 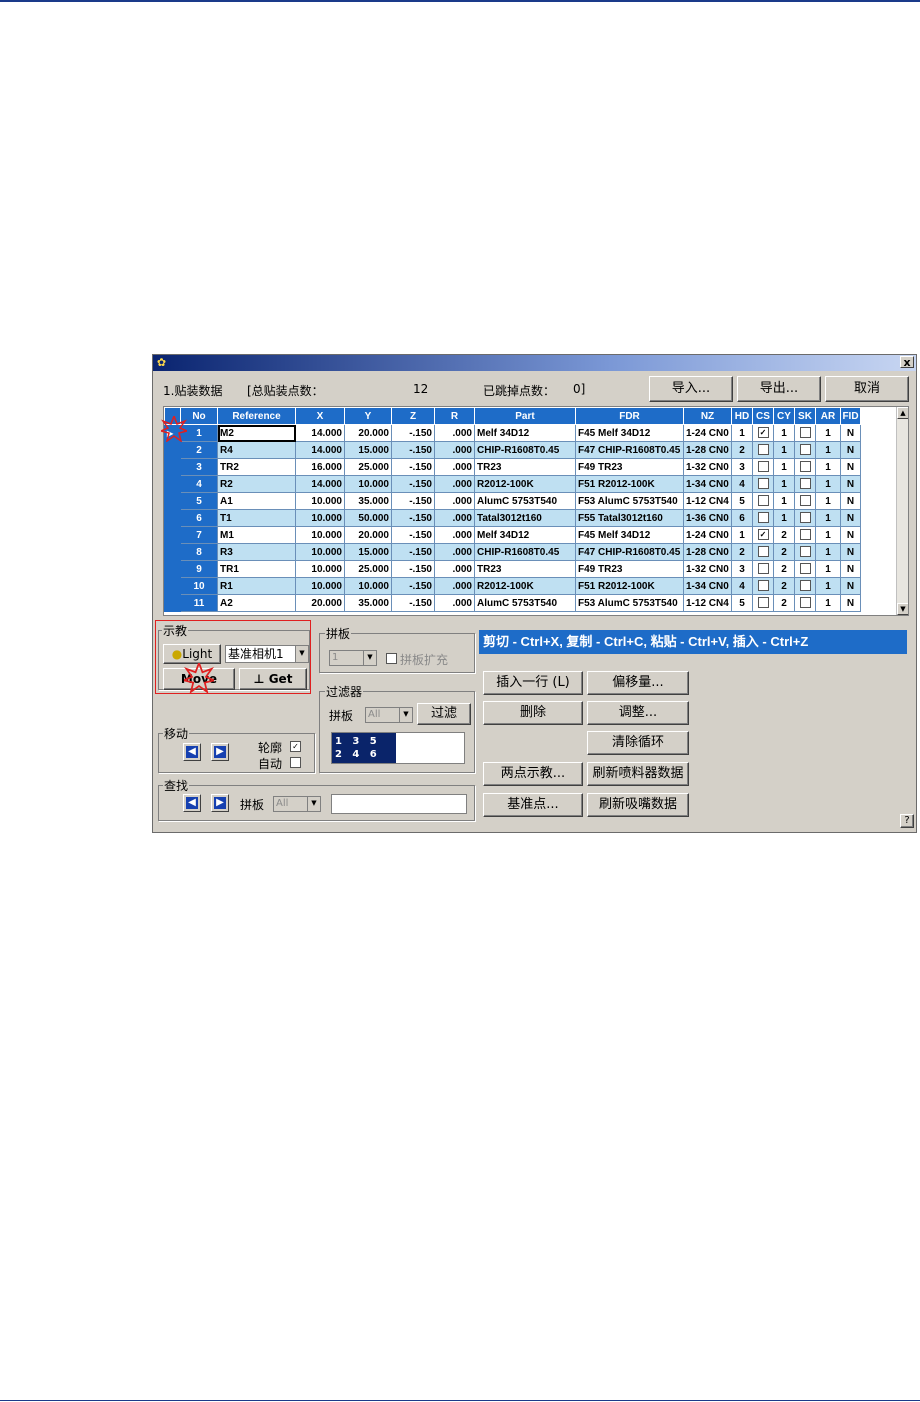 What do you see at coordinates (533, 713) in the screenshot?
I see `delete-button: 删除` at bounding box center [533, 713].